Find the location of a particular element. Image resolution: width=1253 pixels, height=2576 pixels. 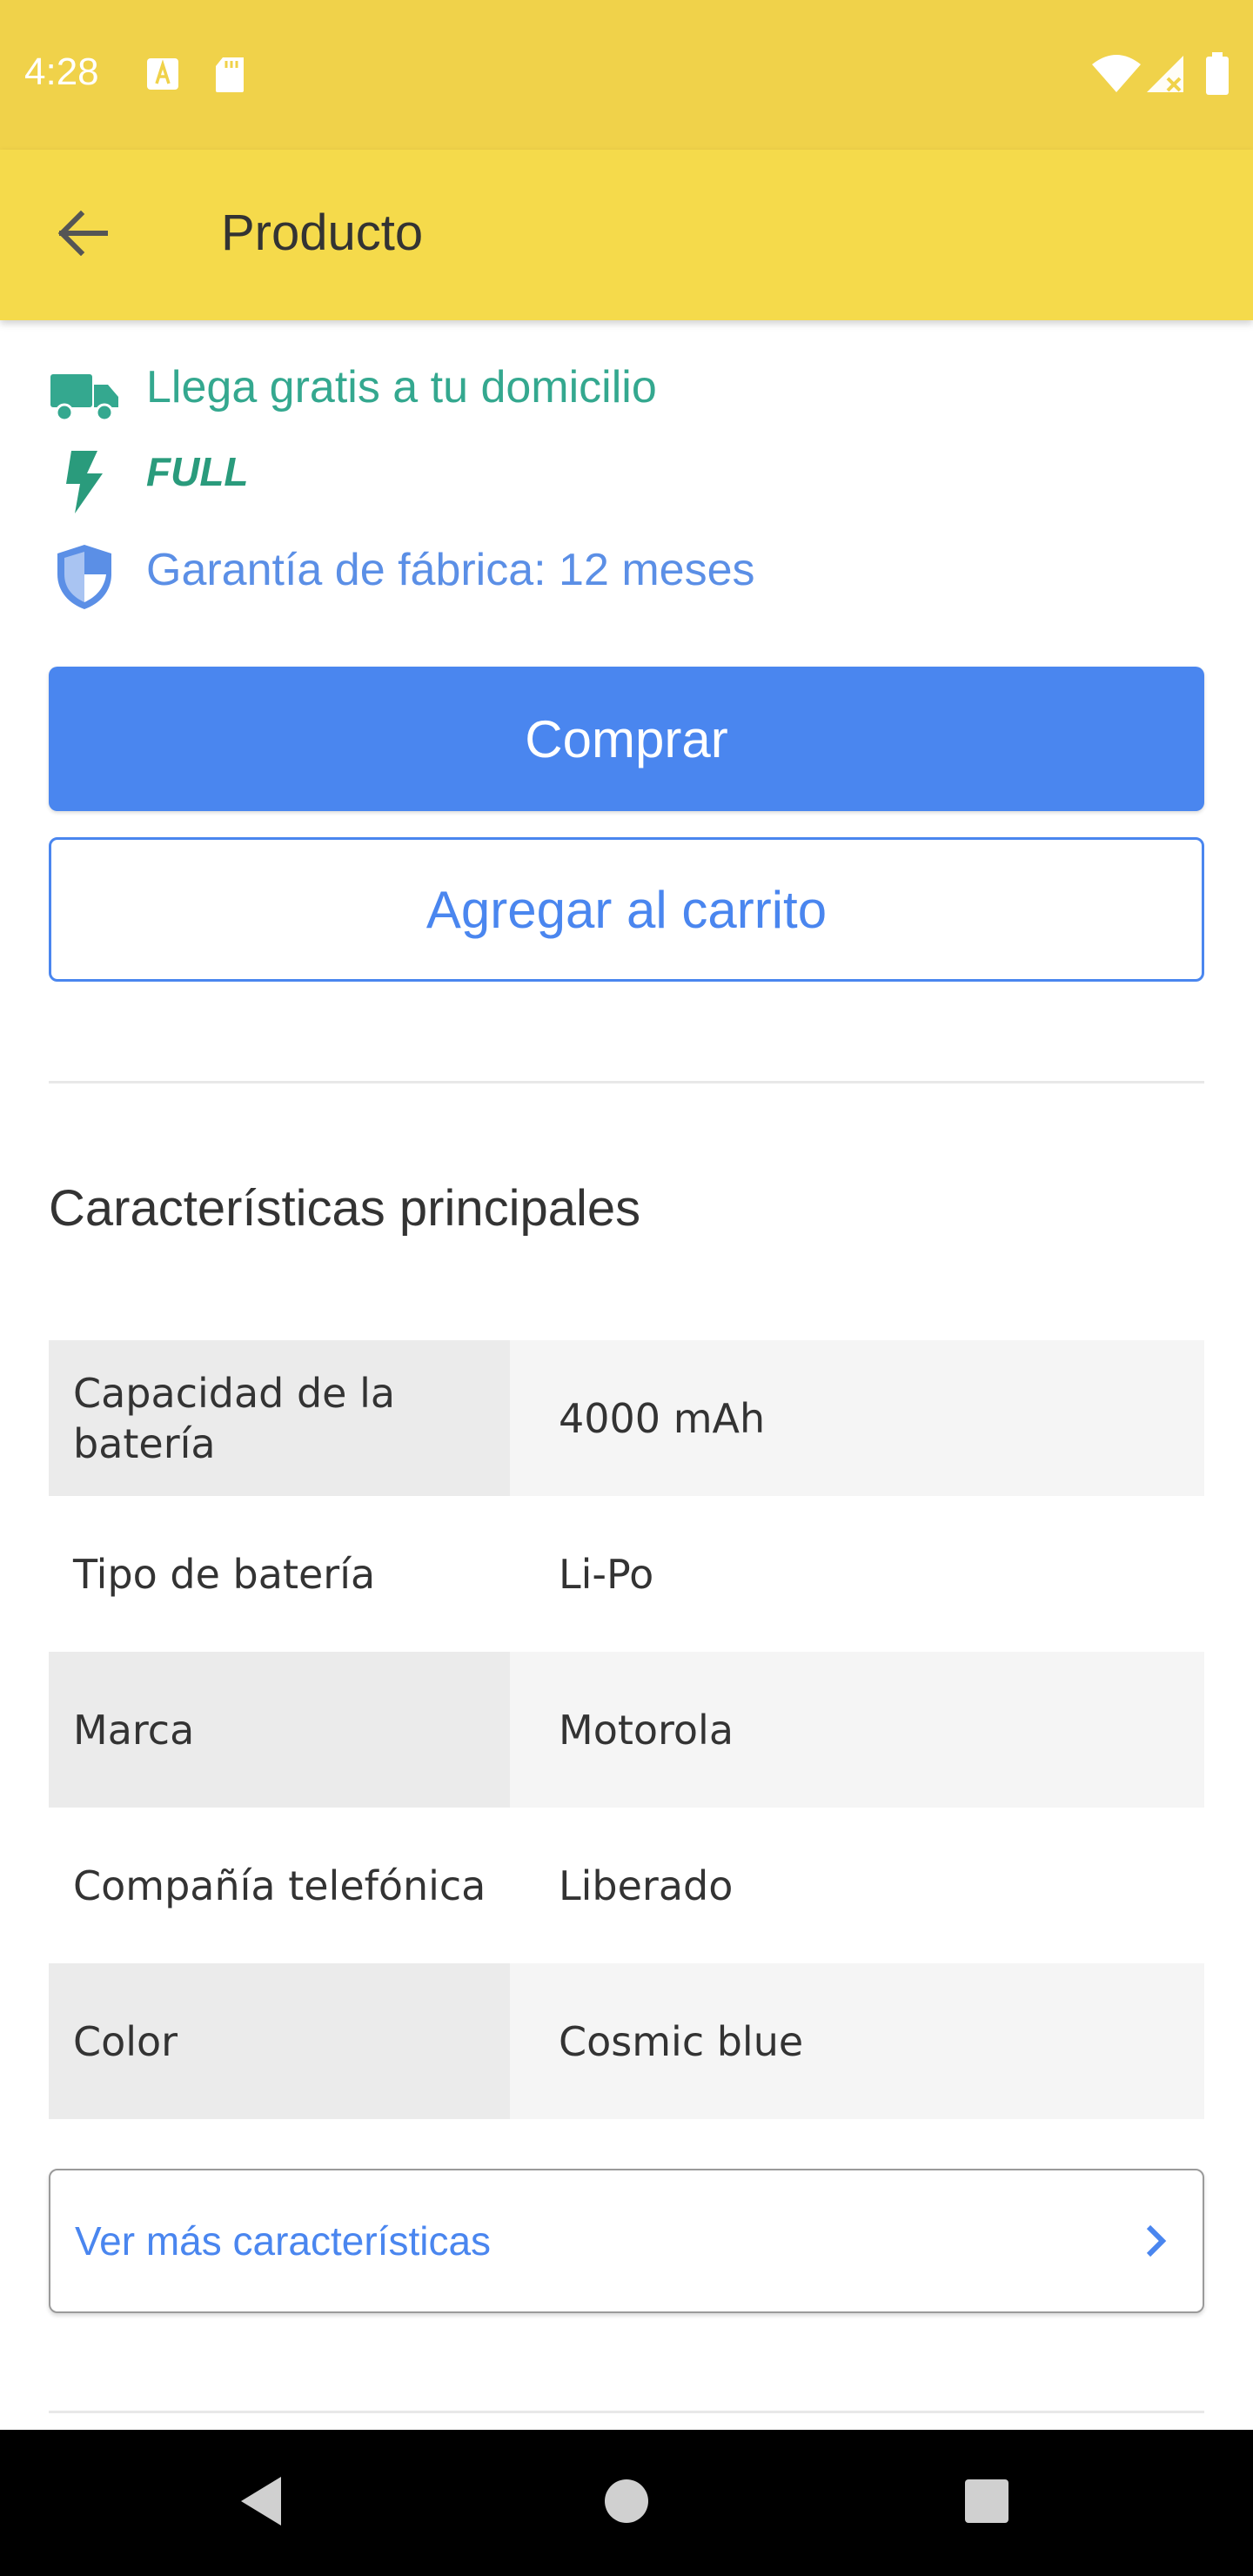

lightning-icon is located at coordinates (83, 484).